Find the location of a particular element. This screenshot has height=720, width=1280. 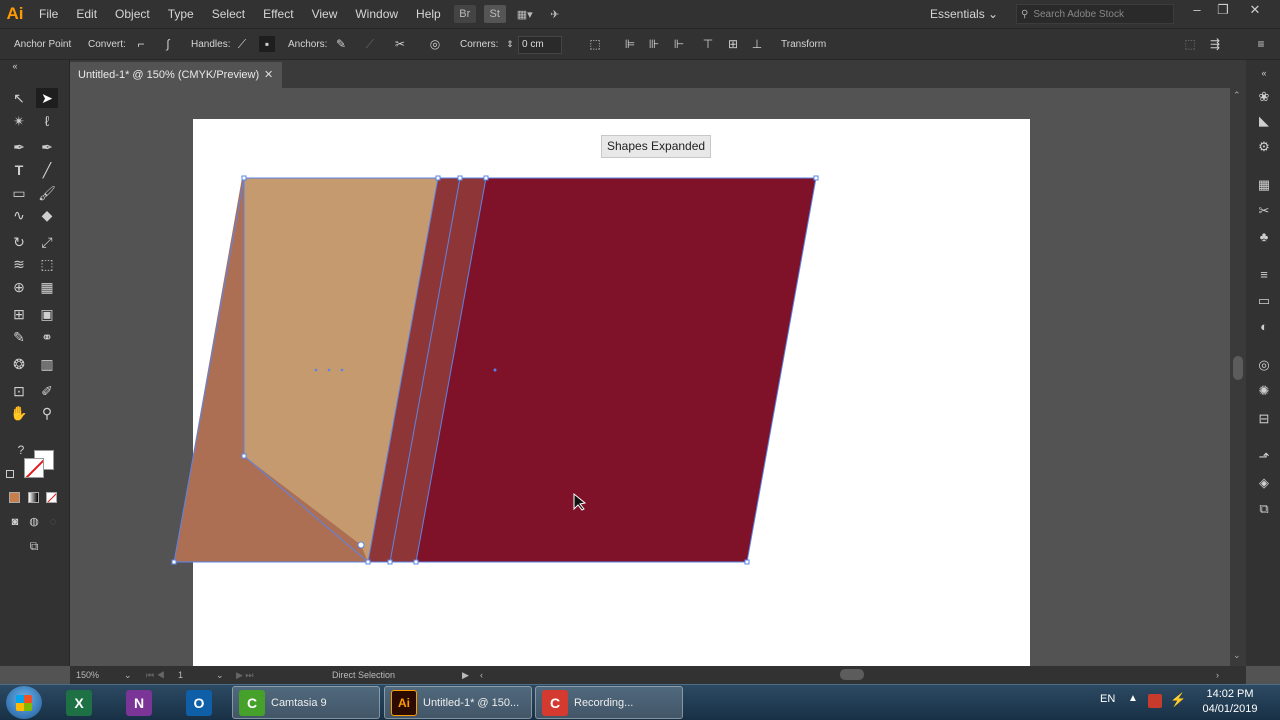

corner-radius-input: 0 cm is located at coordinates (540, 45).